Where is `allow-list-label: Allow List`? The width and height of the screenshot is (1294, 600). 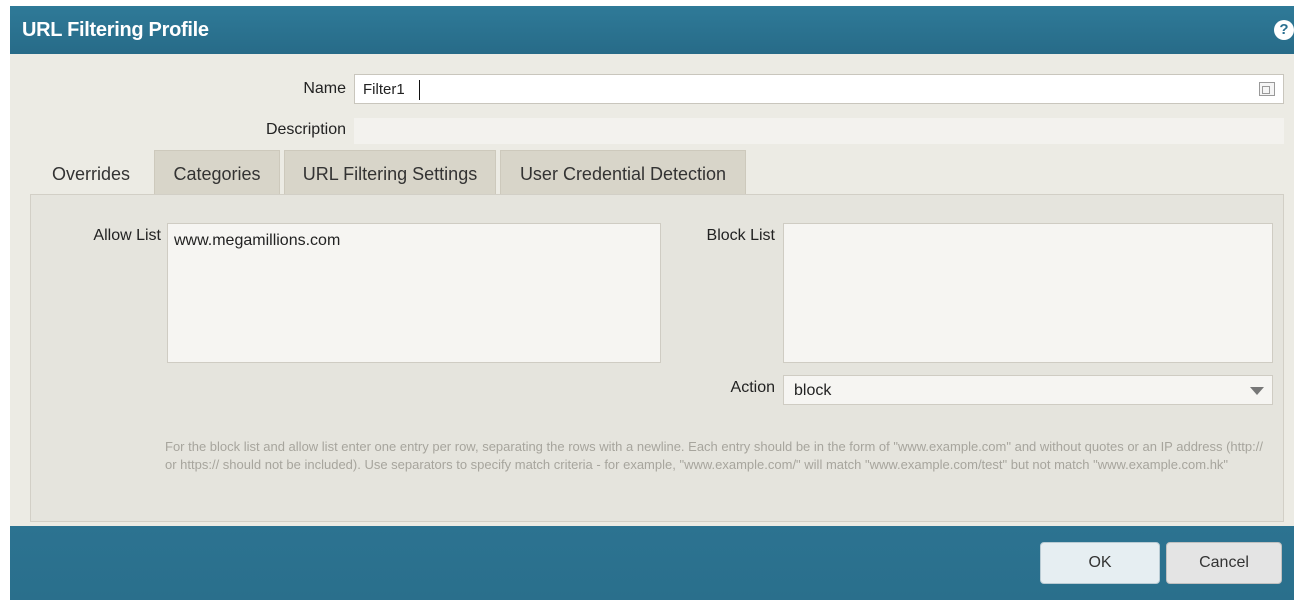 allow-list-label: Allow List is located at coordinates (127, 235).